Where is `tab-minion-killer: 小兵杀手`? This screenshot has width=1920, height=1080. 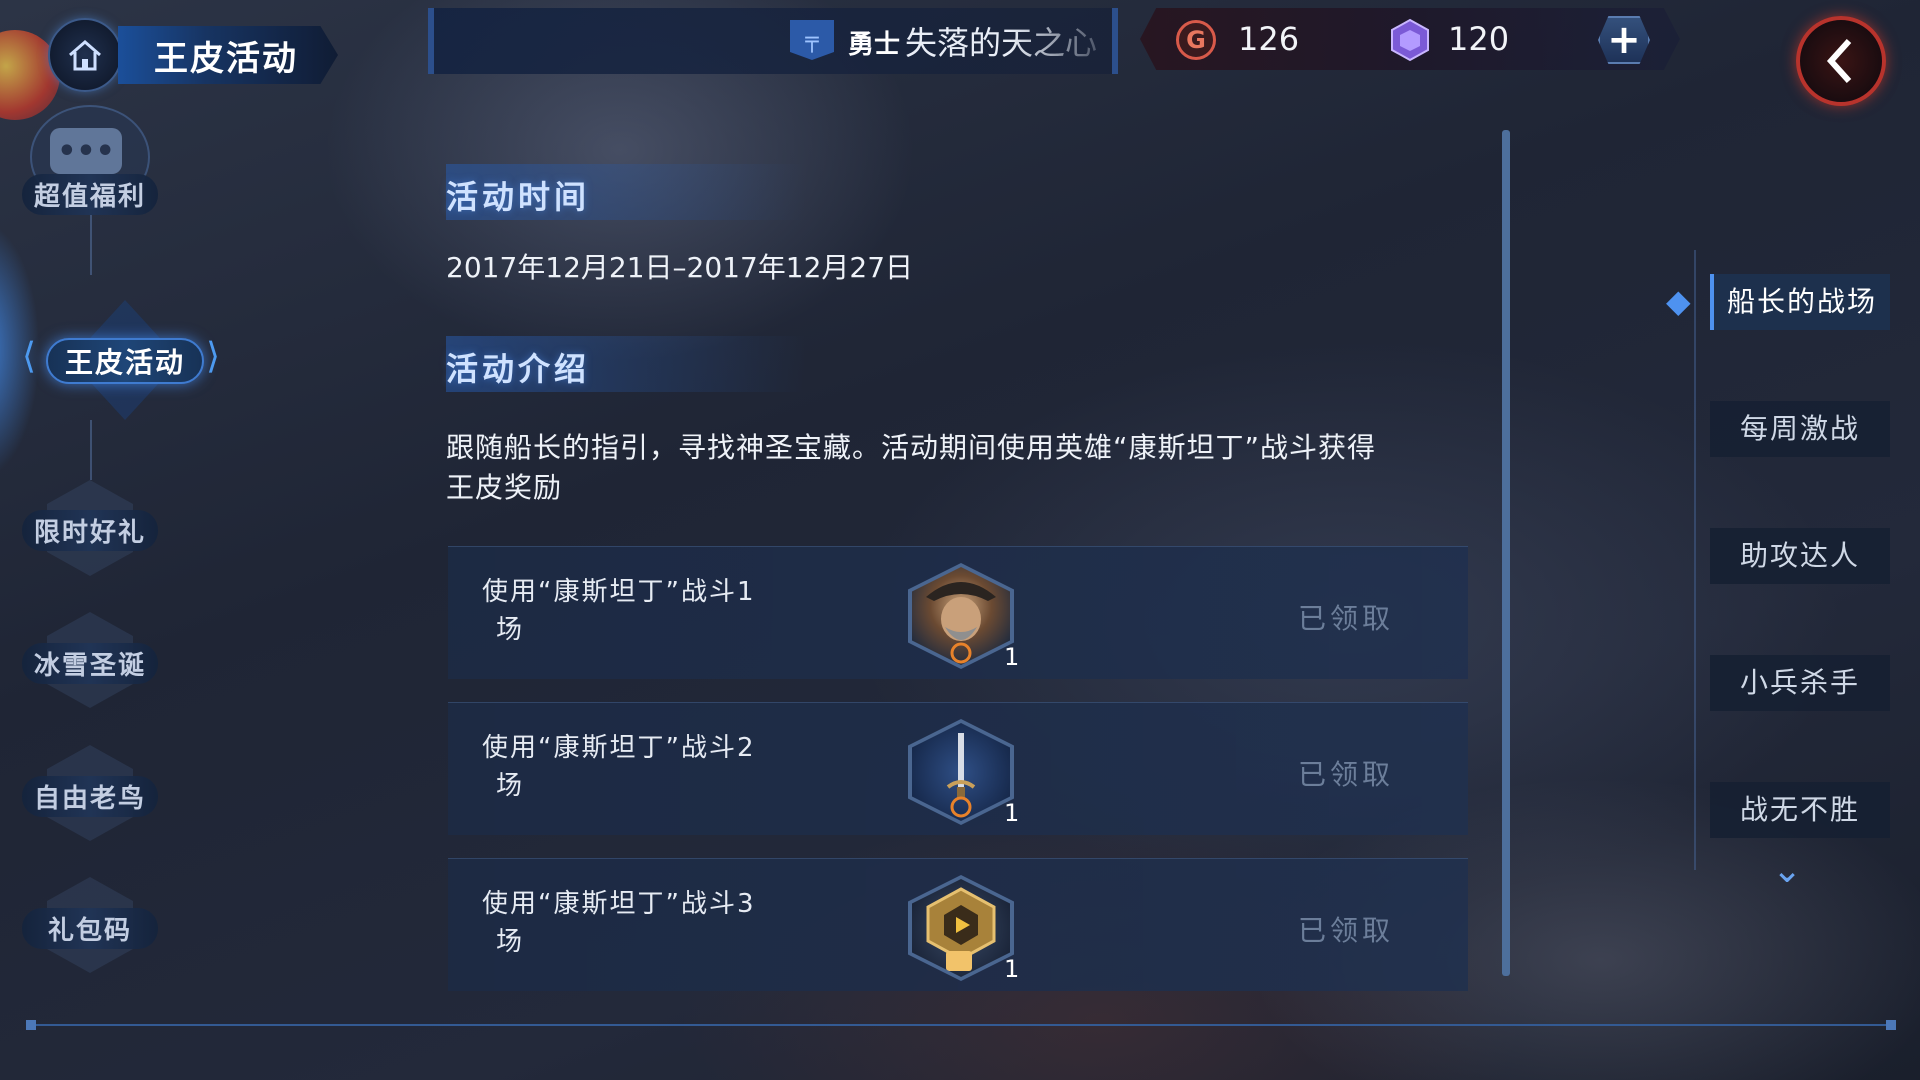
tab-minion-killer: 小兵杀手 is located at coordinates (1800, 683).